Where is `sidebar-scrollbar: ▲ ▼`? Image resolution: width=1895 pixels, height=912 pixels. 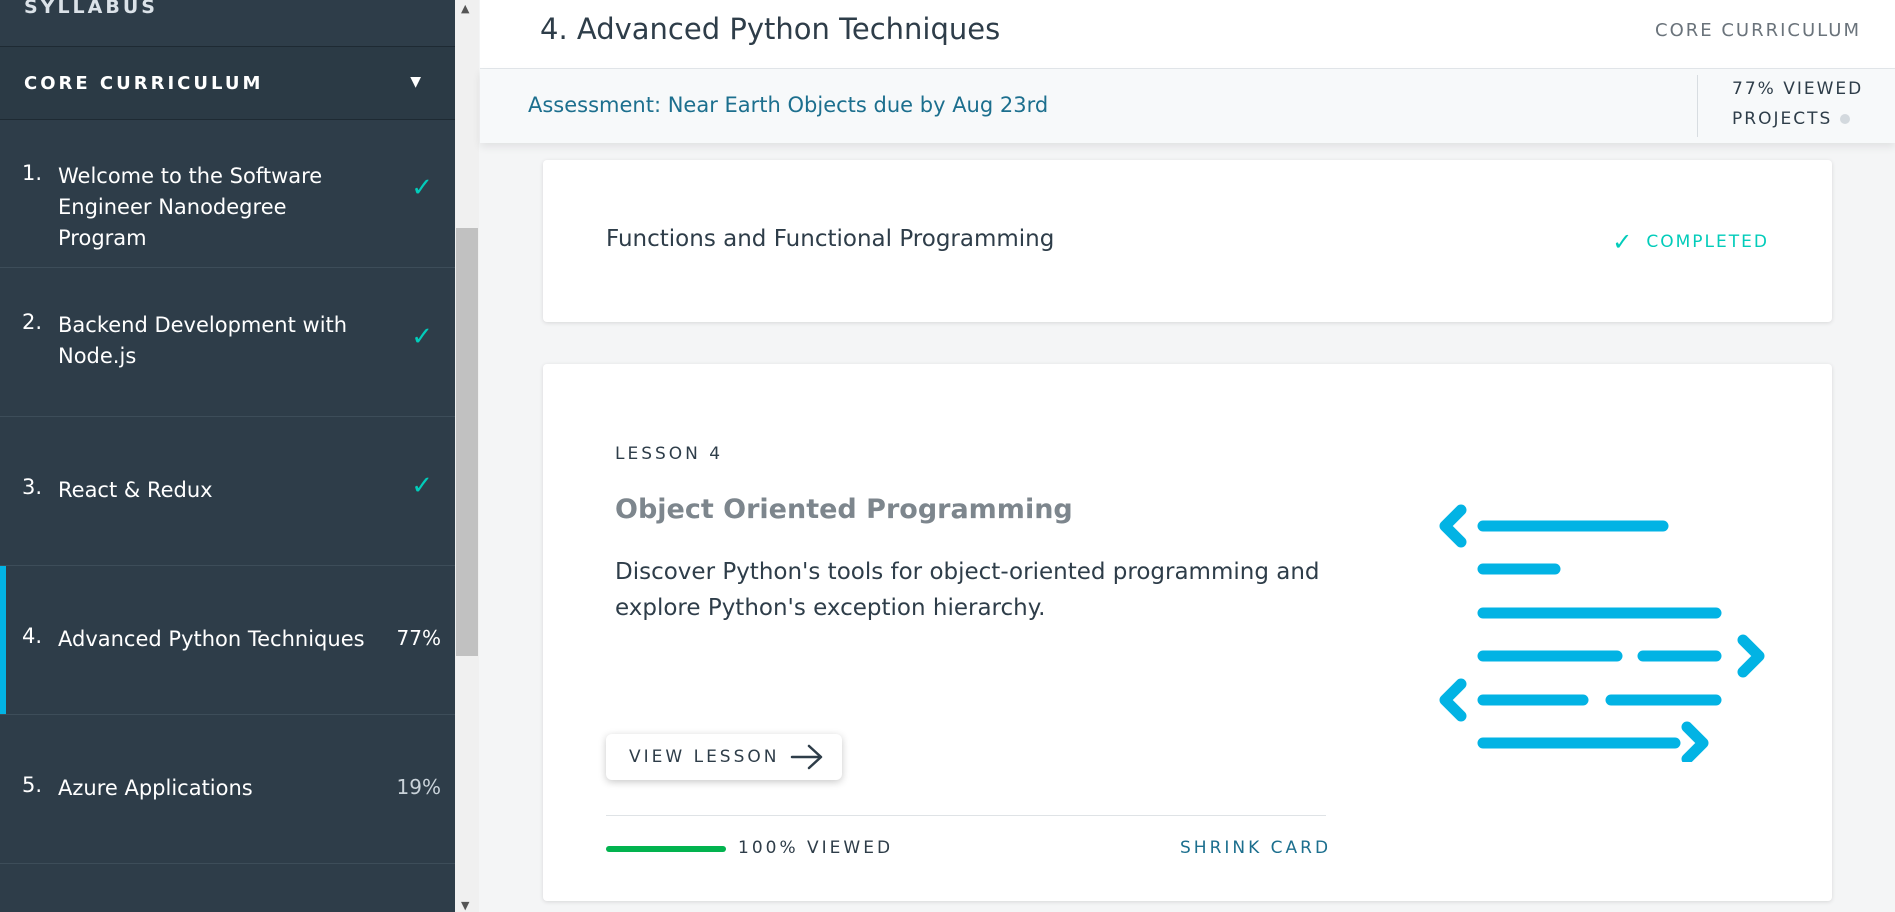
sidebar-scrollbar: ▲ ▼ is located at coordinates (467, 456).